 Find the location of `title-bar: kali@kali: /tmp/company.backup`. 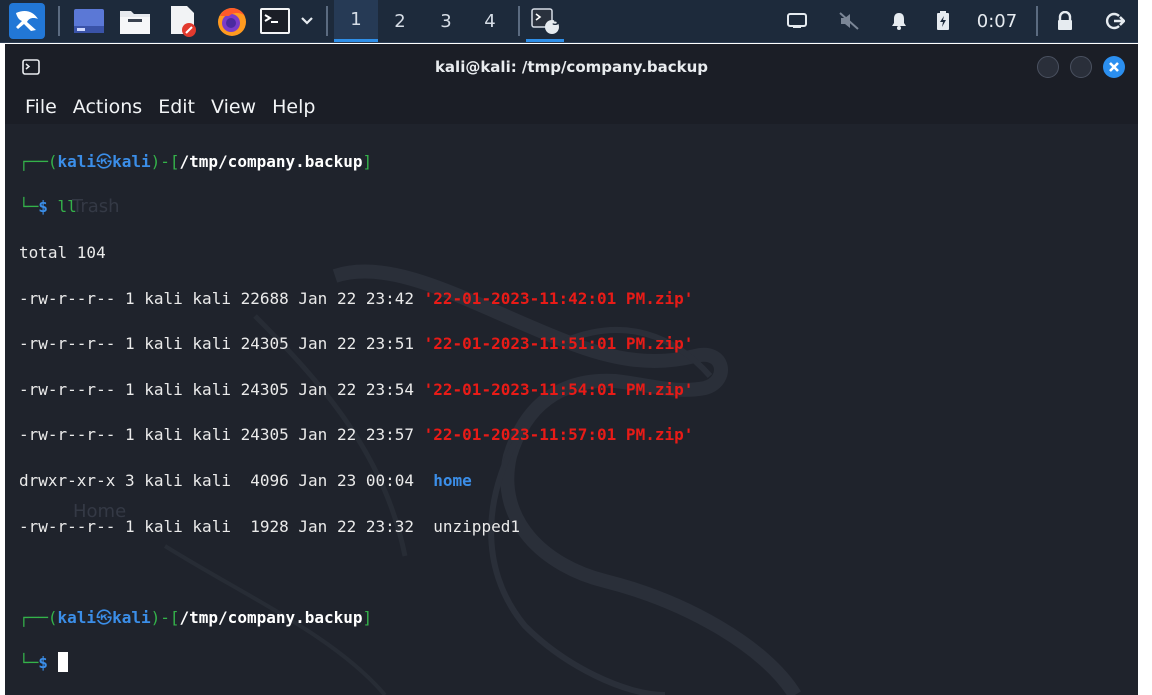

title-bar: kali@kali: /tmp/company.backup is located at coordinates (571, 67).